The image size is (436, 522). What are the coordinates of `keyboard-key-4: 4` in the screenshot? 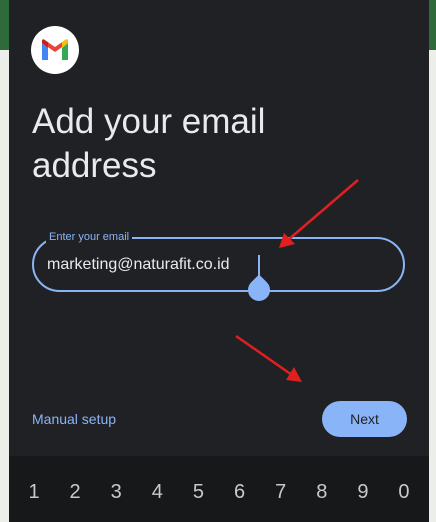 It's located at (157, 492).